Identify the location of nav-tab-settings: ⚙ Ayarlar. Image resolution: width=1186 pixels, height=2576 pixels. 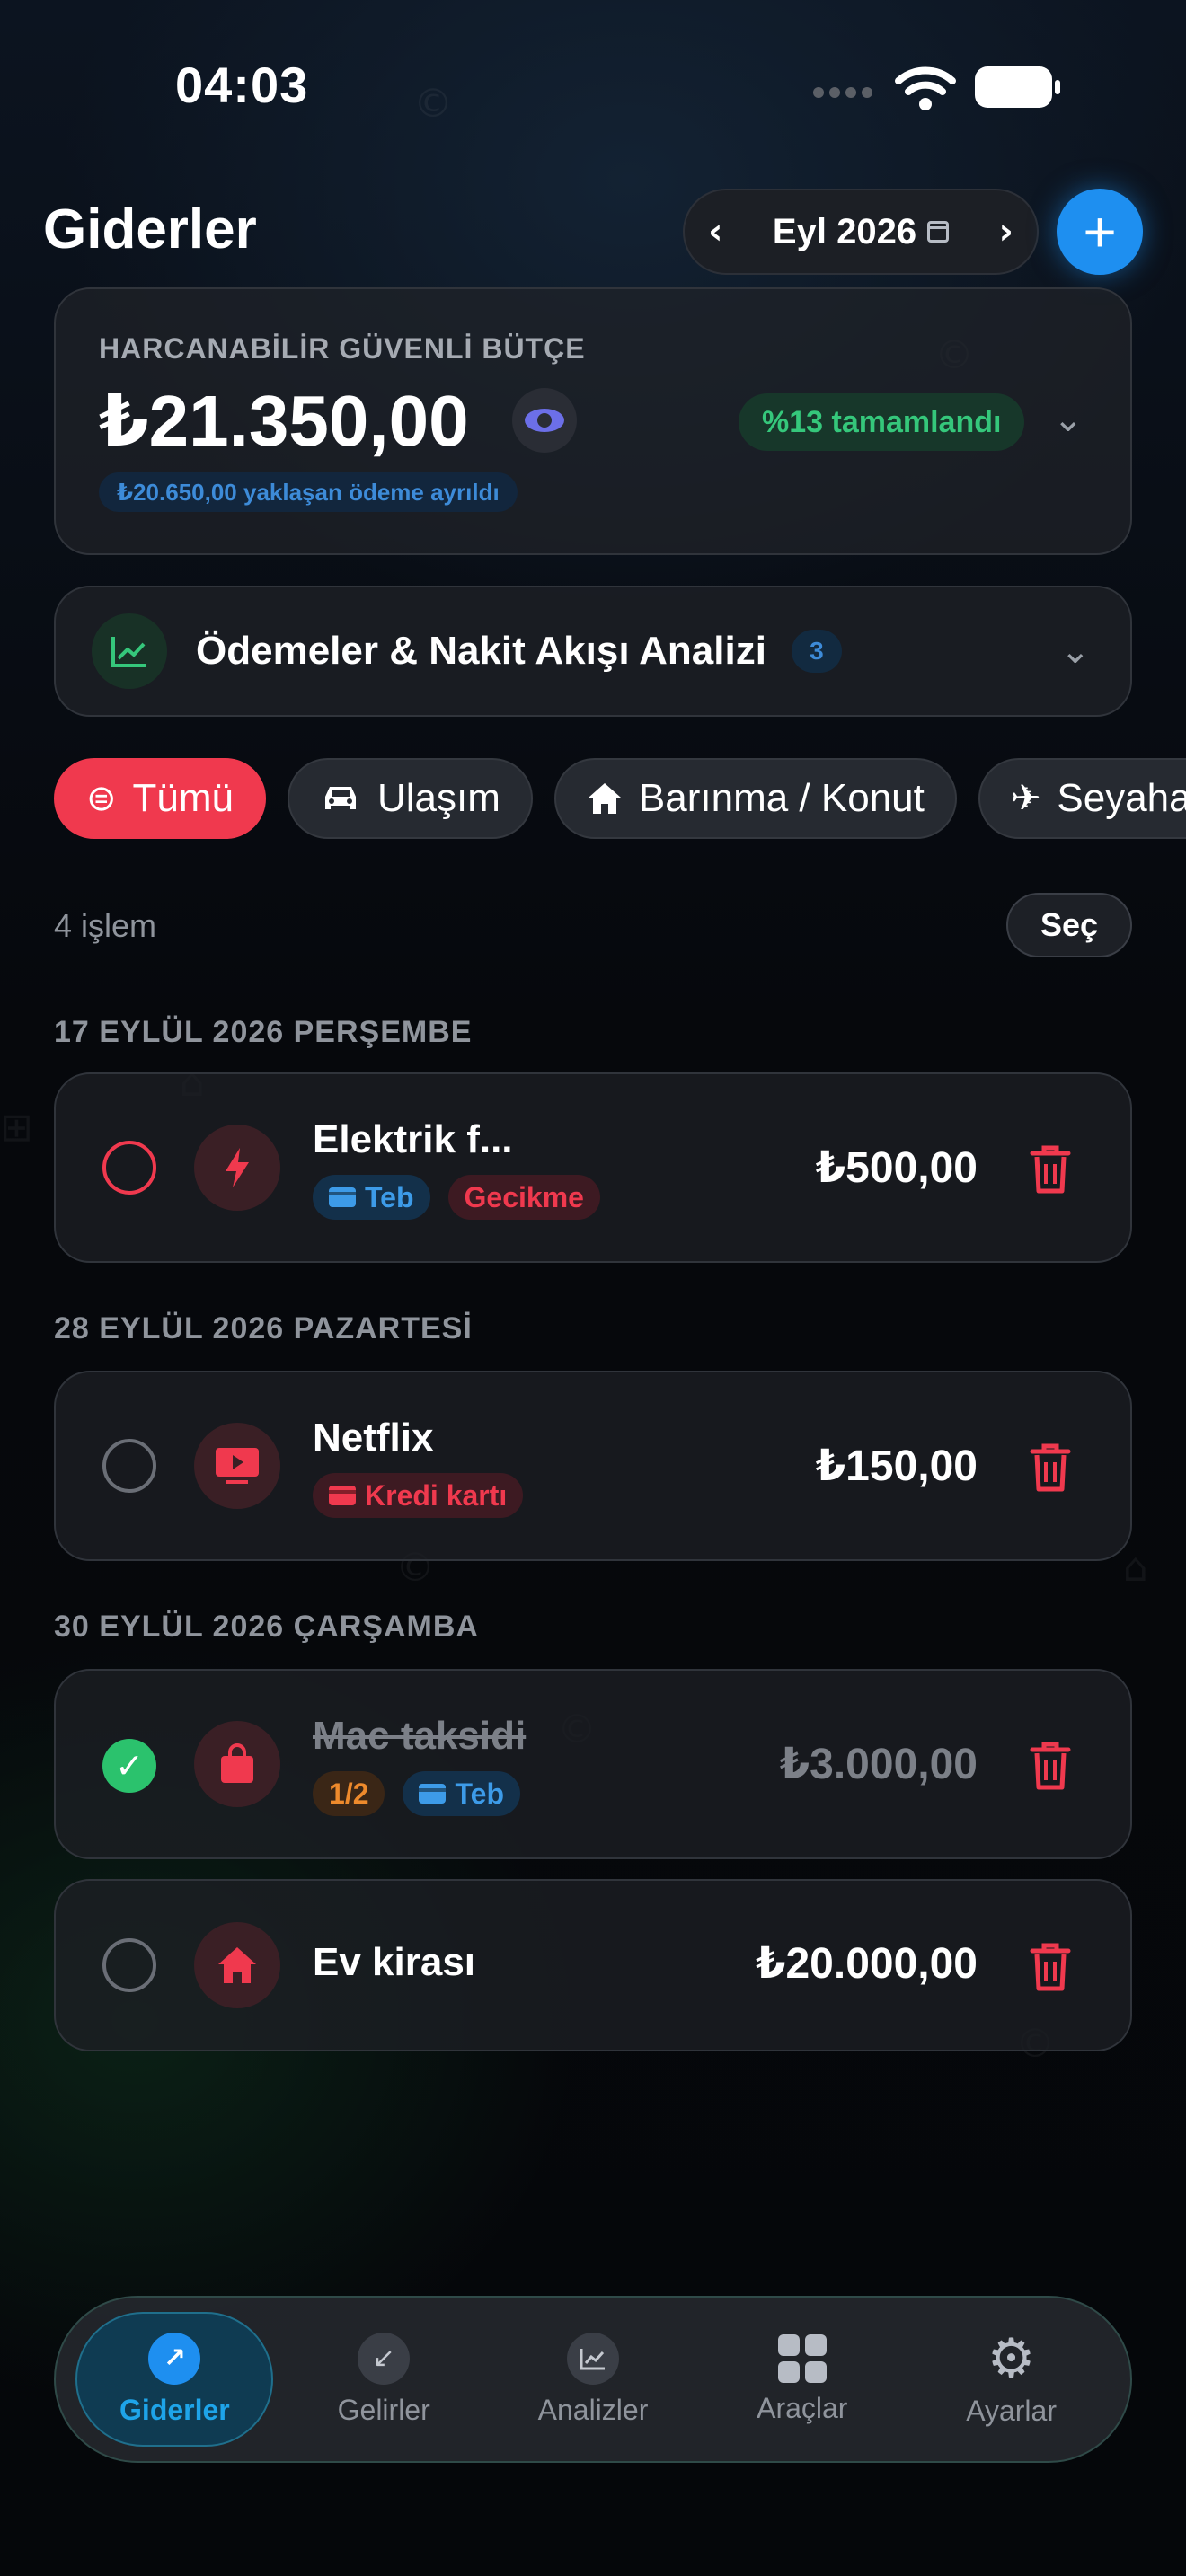
(1012, 2379).